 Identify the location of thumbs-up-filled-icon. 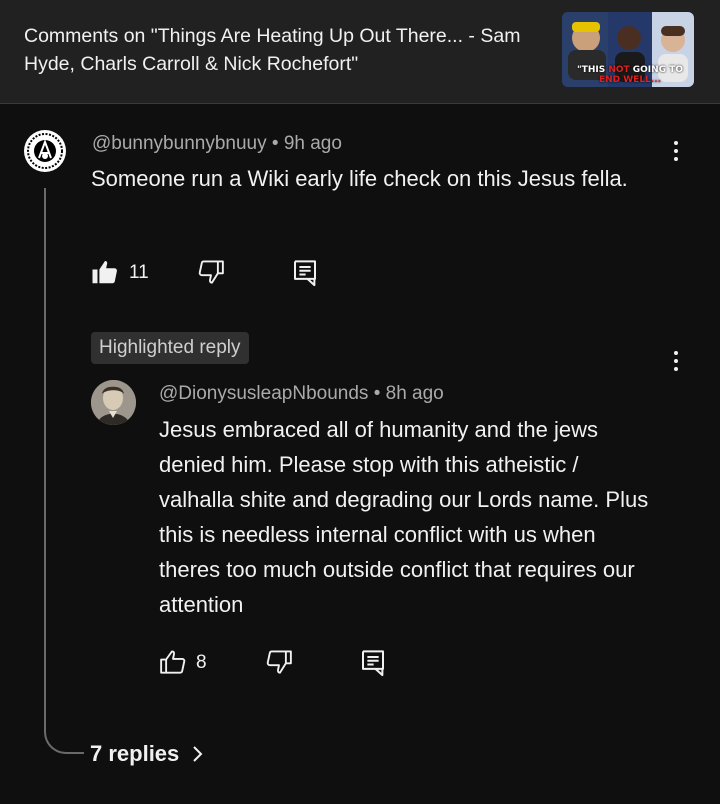
(104, 272).